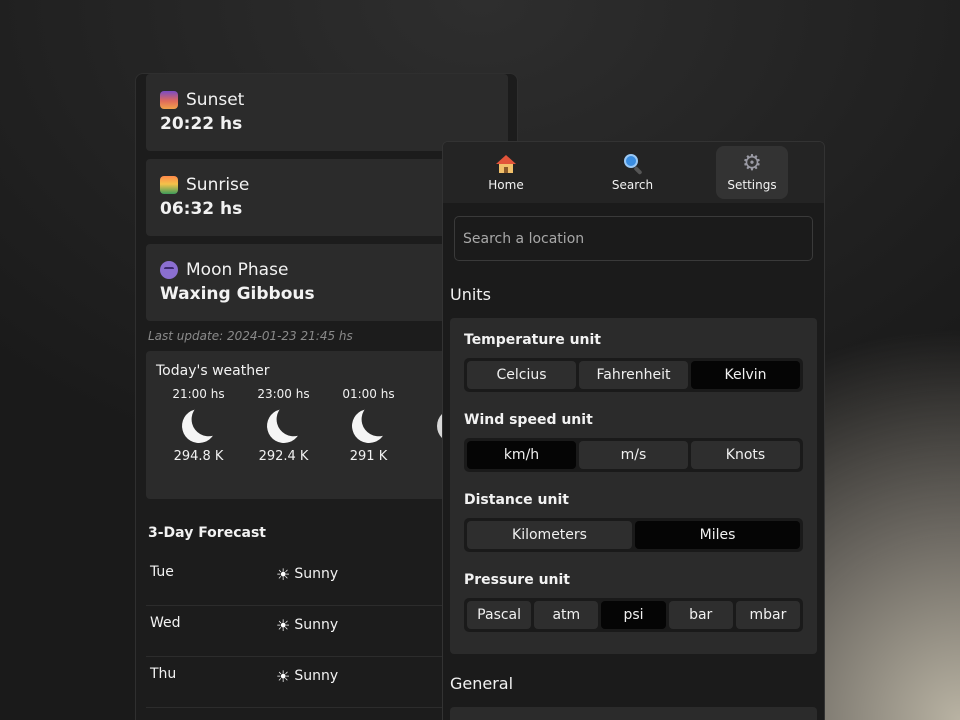  Describe the element at coordinates (198, 456) in the screenshot. I see `hour-temp: 294.8 K` at that location.